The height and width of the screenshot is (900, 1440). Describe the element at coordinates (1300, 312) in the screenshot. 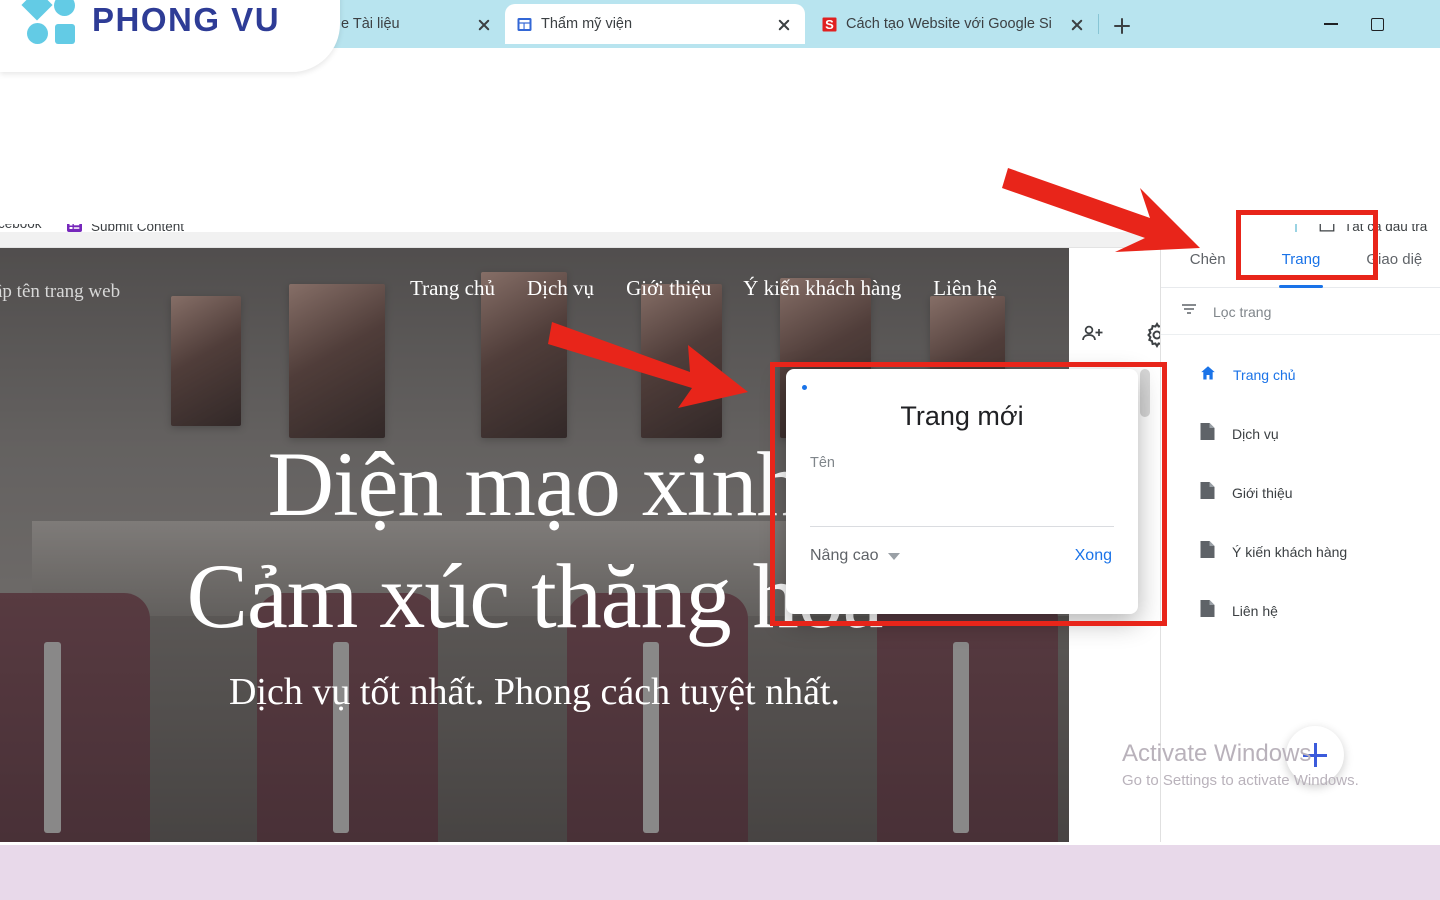

I see `page-filter-row: Lọc trang` at that location.